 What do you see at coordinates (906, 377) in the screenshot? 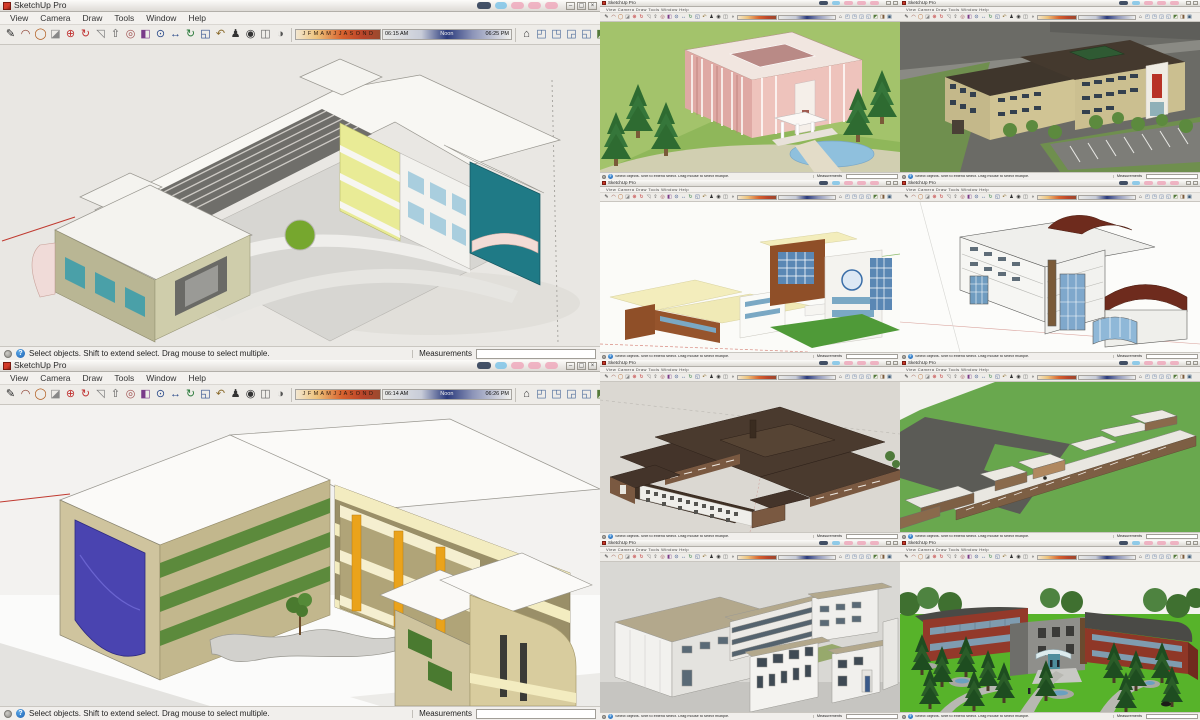
I see `line-tool-icon: ✎` at bounding box center [906, 377].